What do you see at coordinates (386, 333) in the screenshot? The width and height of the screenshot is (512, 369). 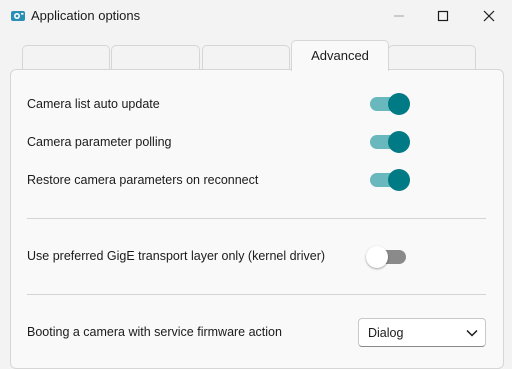 I see `booting-action-value: Dialog` at bounding box center [386, 333].